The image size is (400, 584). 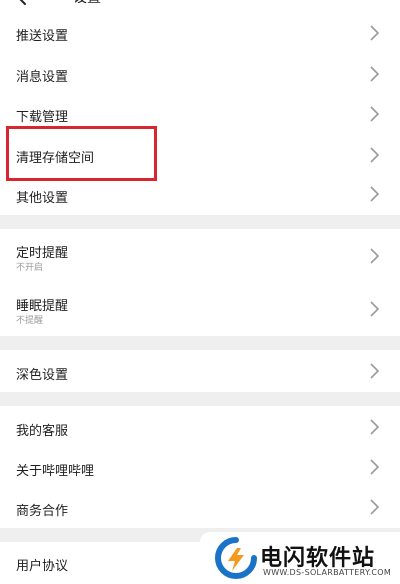 I want to click on settings-item-other: 其他设置, so click(x=200, y=195).